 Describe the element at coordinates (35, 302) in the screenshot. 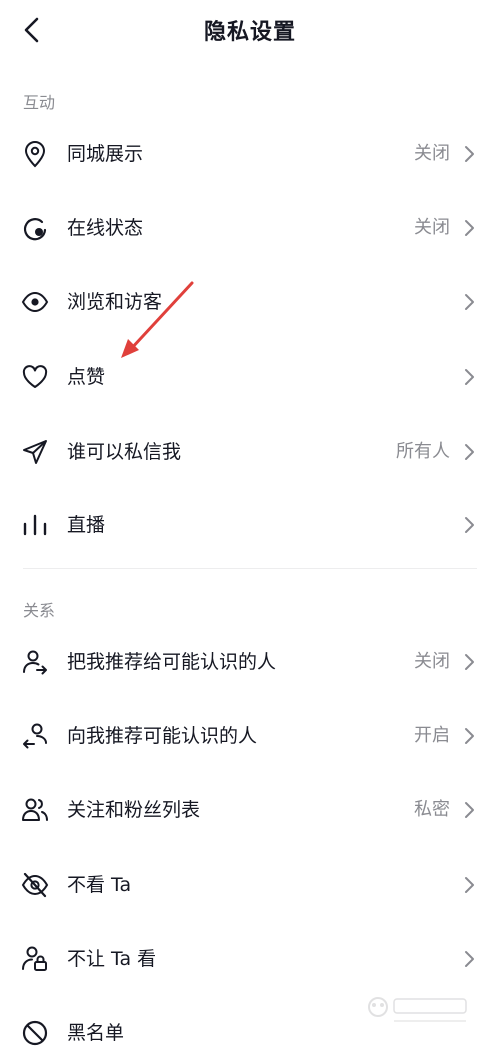

I see `eye-icon` at that location.